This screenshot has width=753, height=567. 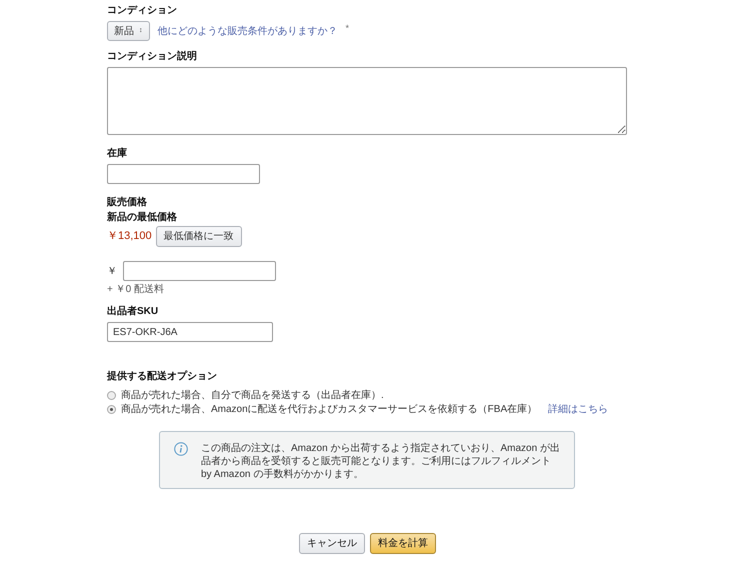 What do you see at coordinates (152, 57) in the screenshot?
I see `field-label: コンディション説明` at bounding box center [152, 57].